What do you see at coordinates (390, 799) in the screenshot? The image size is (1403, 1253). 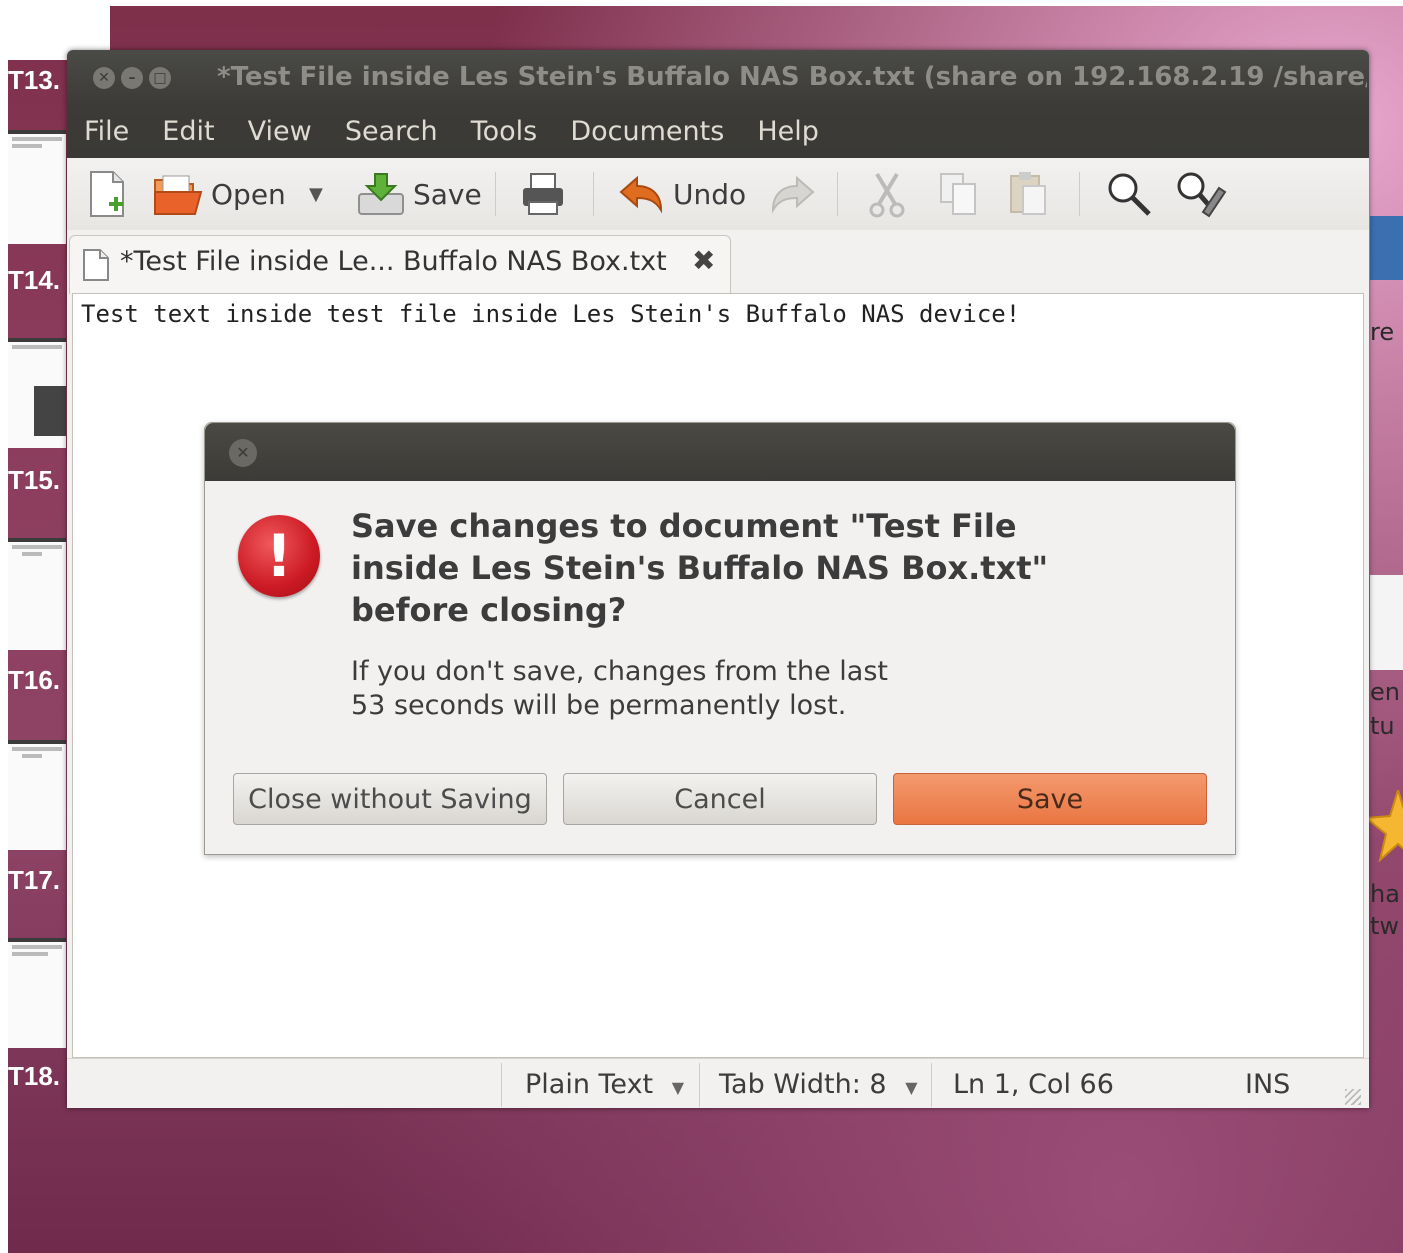 I see `close-without-saving-button: Close without Saving` at bounding box center [390, 799].